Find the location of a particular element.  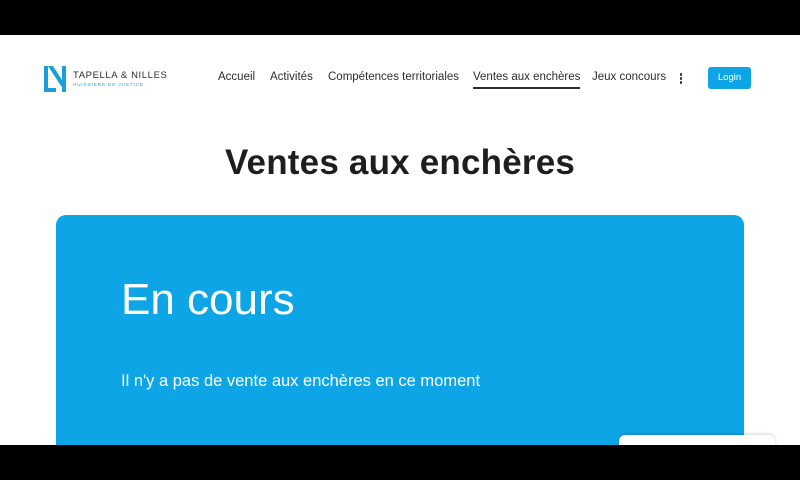

login-button: Login is located at coordinates (729, 78).